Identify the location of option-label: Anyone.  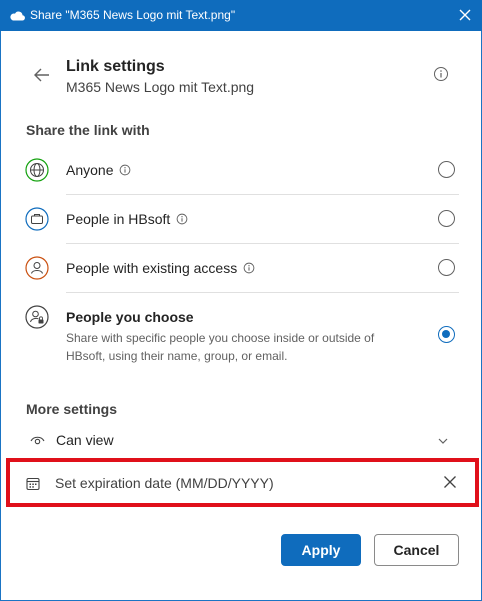
(98, 170).